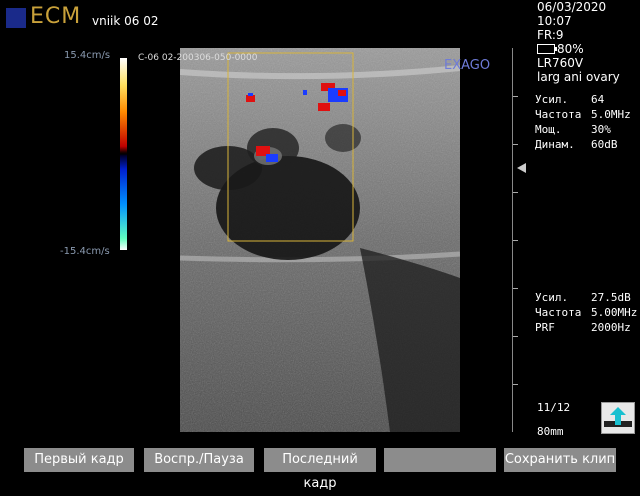  Describe the element at coordinates (586, 312) in the screenshot. I see `doppler-params: Усил. 27.5dB Частота 5.00MHz PRF 2000Hz` at that location.